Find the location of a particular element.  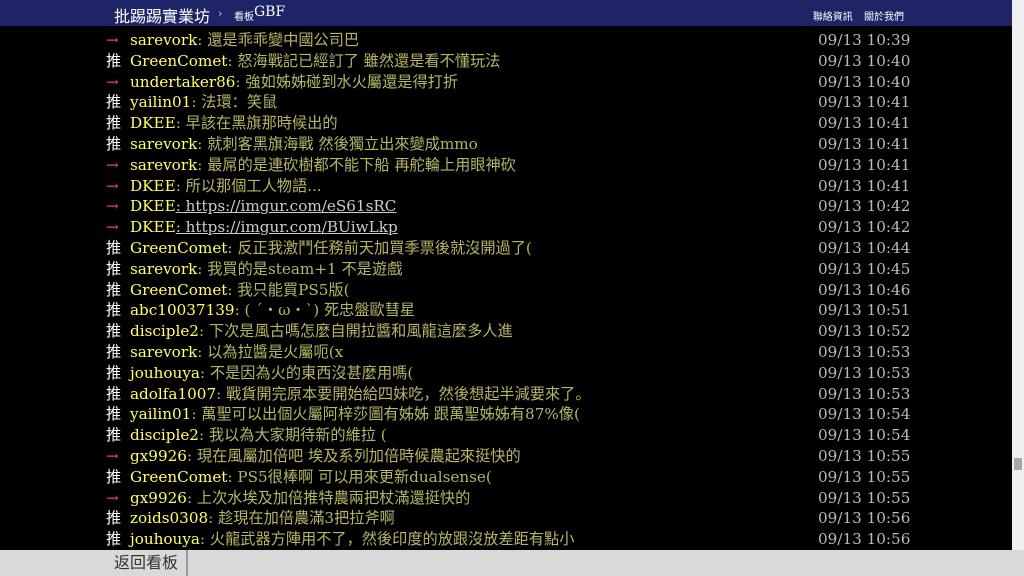

comment-text: : 不是因為火的東西沒甚麼用嗎( is located at coordinates (306, 372).